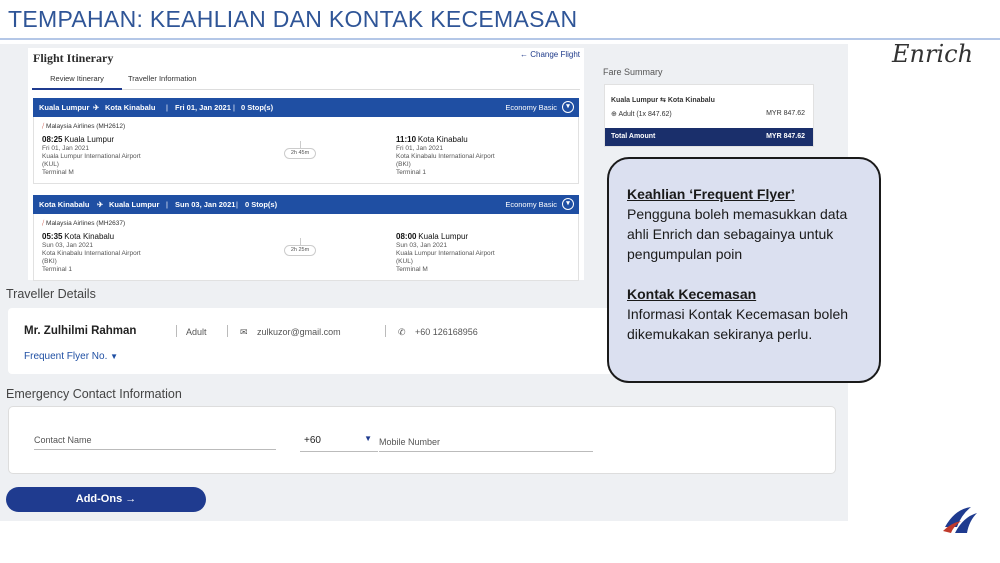 The image size is (1000, 563). What do you see at coordinates (312, 440) in the screenshot?
I see `country-code-value: +60` at bounding box center [312, 440].